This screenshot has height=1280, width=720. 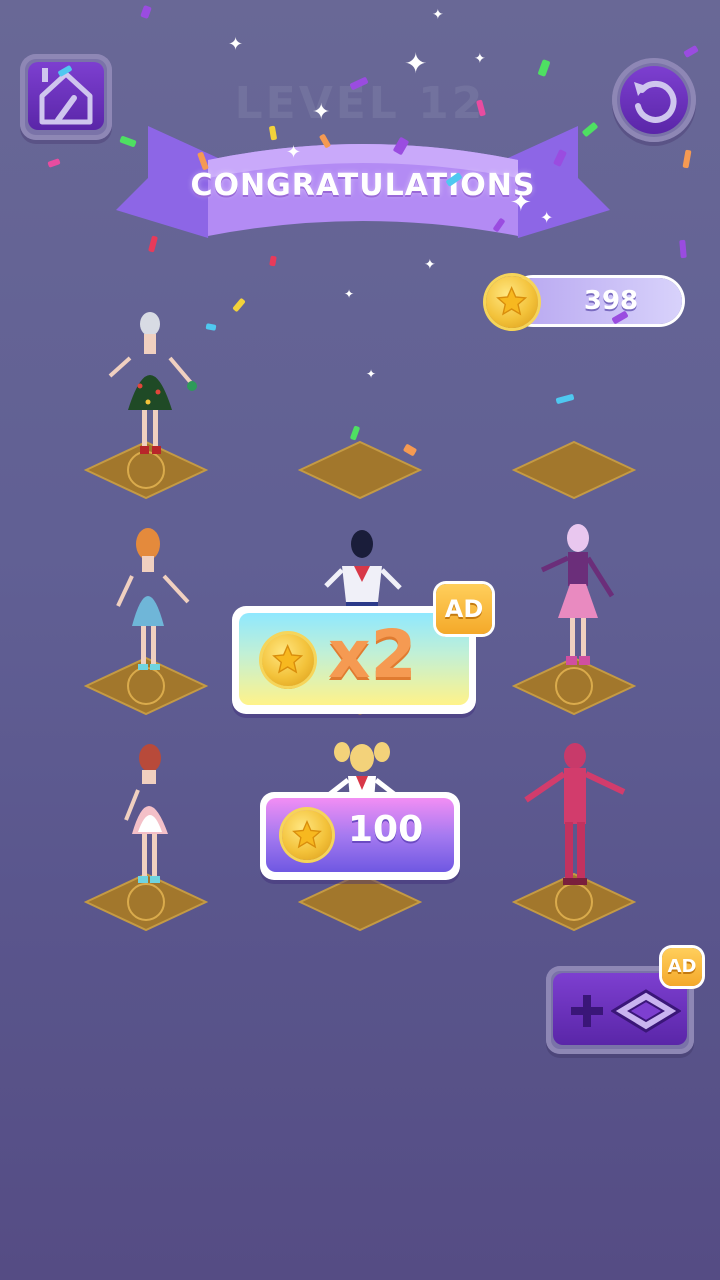 I want to click on double-reward-label: x2, so click(x=372, y=654).